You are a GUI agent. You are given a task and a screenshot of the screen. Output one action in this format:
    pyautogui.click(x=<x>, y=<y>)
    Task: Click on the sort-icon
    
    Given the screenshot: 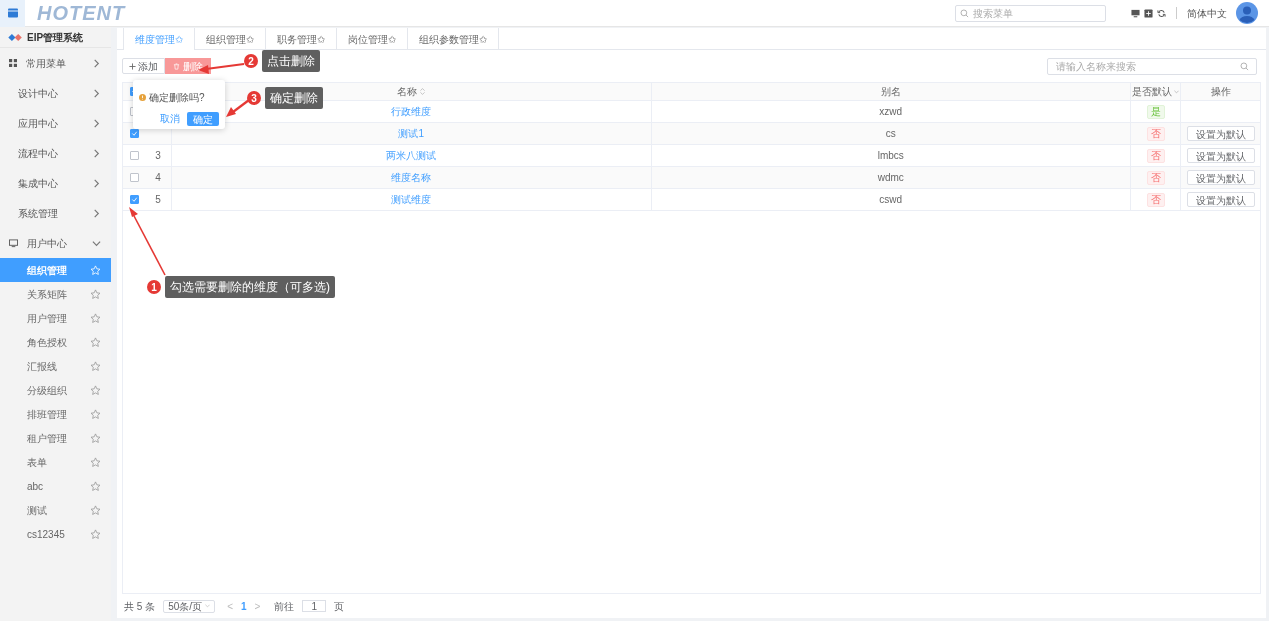 What is the action you would take?
    pyautogui.click(x=423, y=91)
    